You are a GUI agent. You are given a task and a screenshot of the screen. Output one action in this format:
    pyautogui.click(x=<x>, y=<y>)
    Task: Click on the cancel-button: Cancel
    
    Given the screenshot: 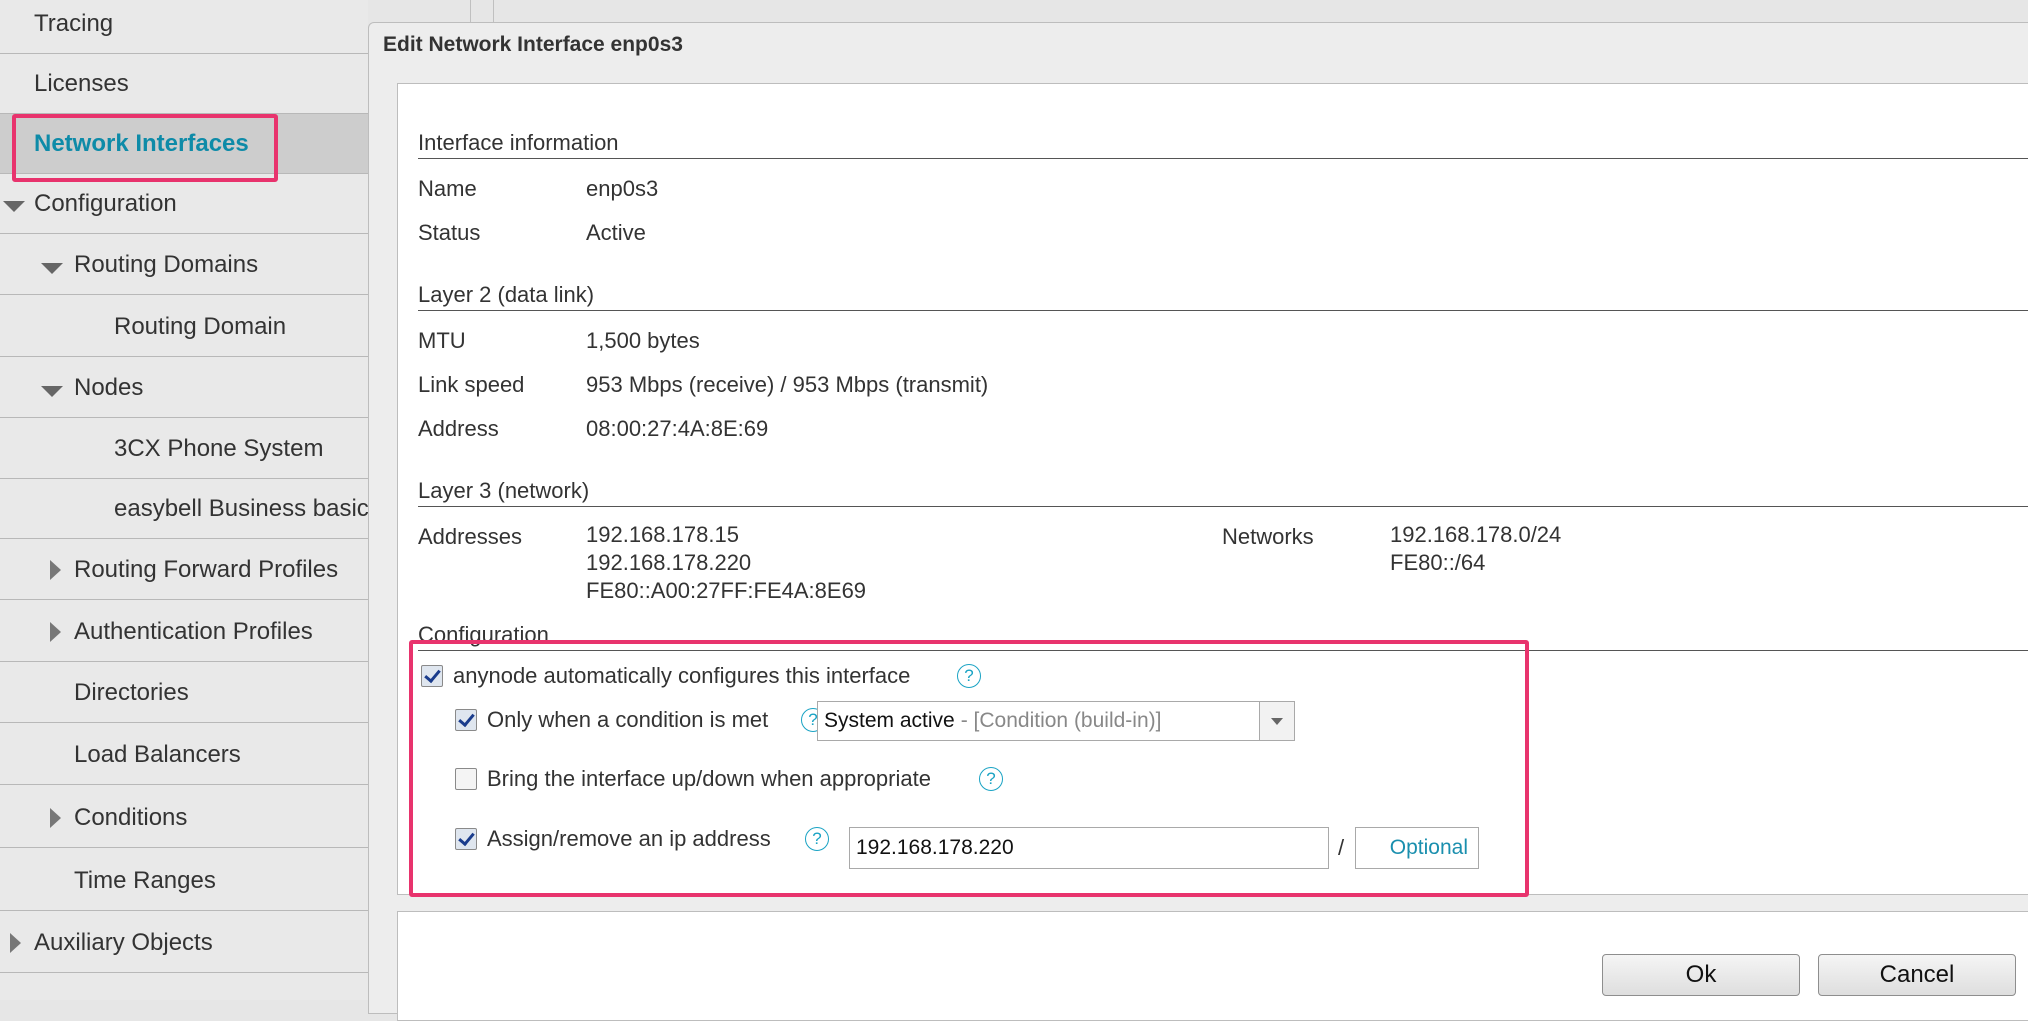 What is the action you would take?
    pyautogui.click(x=1917, y=975)
    